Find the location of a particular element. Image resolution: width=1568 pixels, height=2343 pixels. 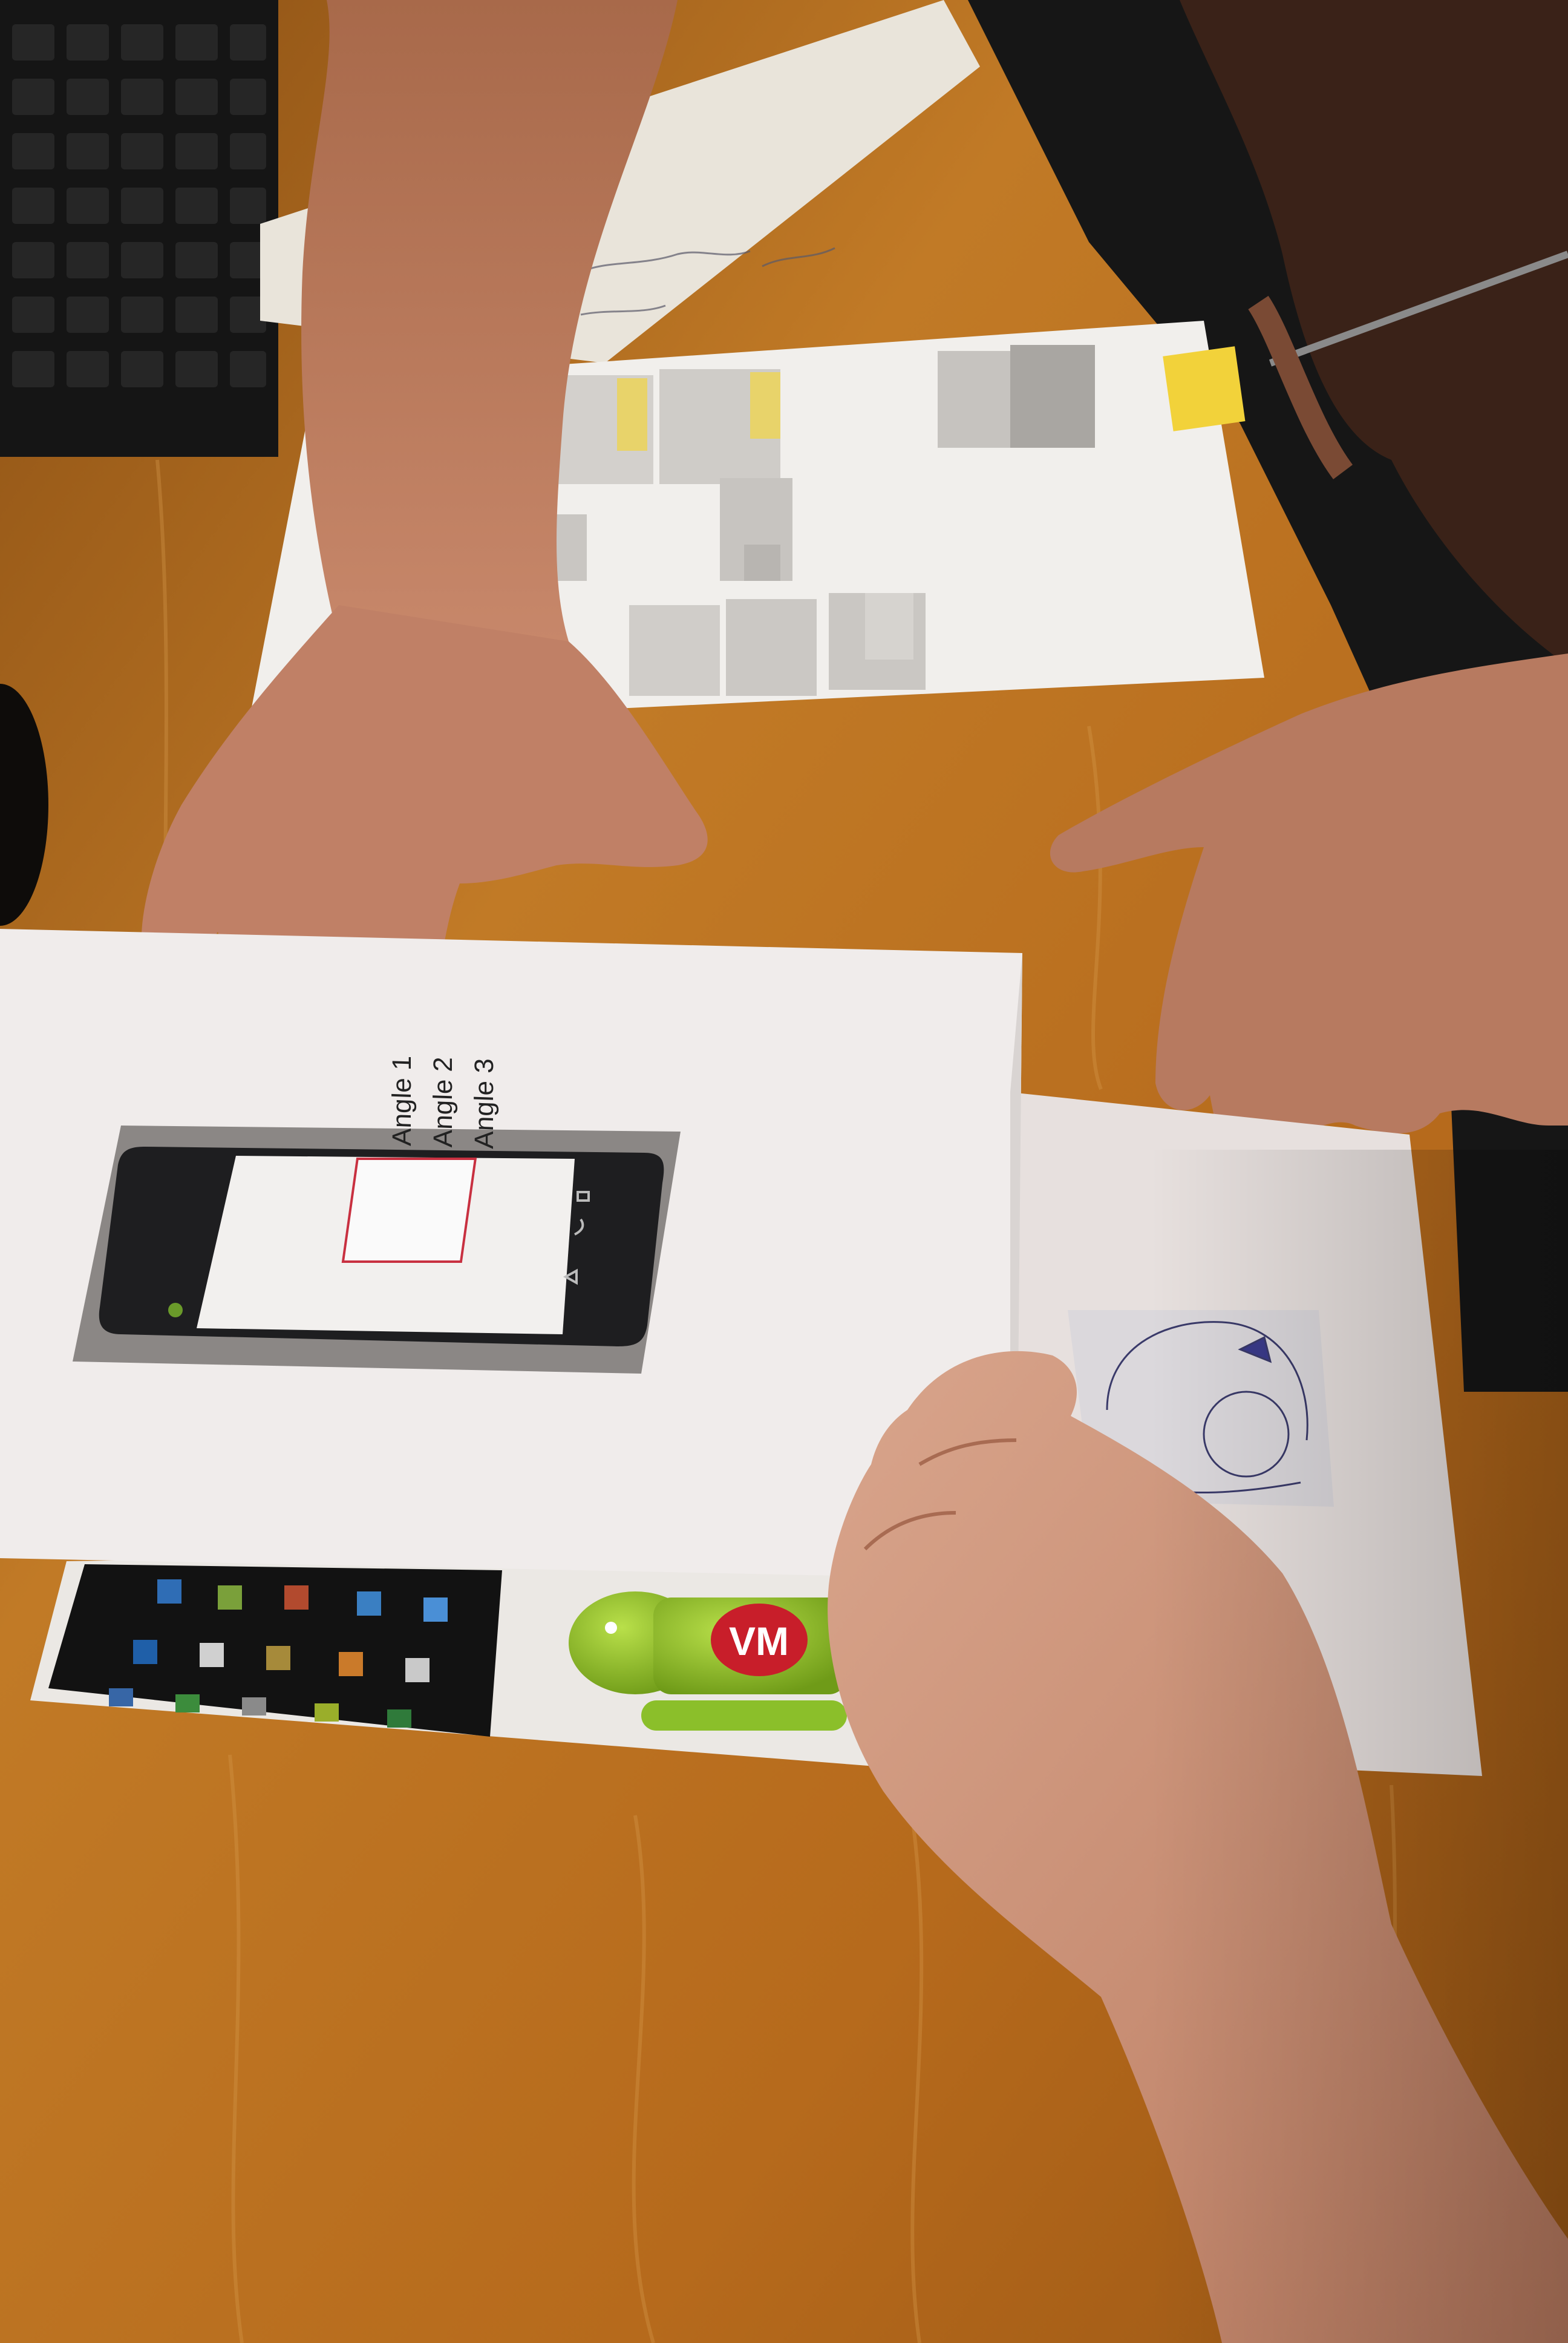

vignette is located at coordinates (1359, 1747).